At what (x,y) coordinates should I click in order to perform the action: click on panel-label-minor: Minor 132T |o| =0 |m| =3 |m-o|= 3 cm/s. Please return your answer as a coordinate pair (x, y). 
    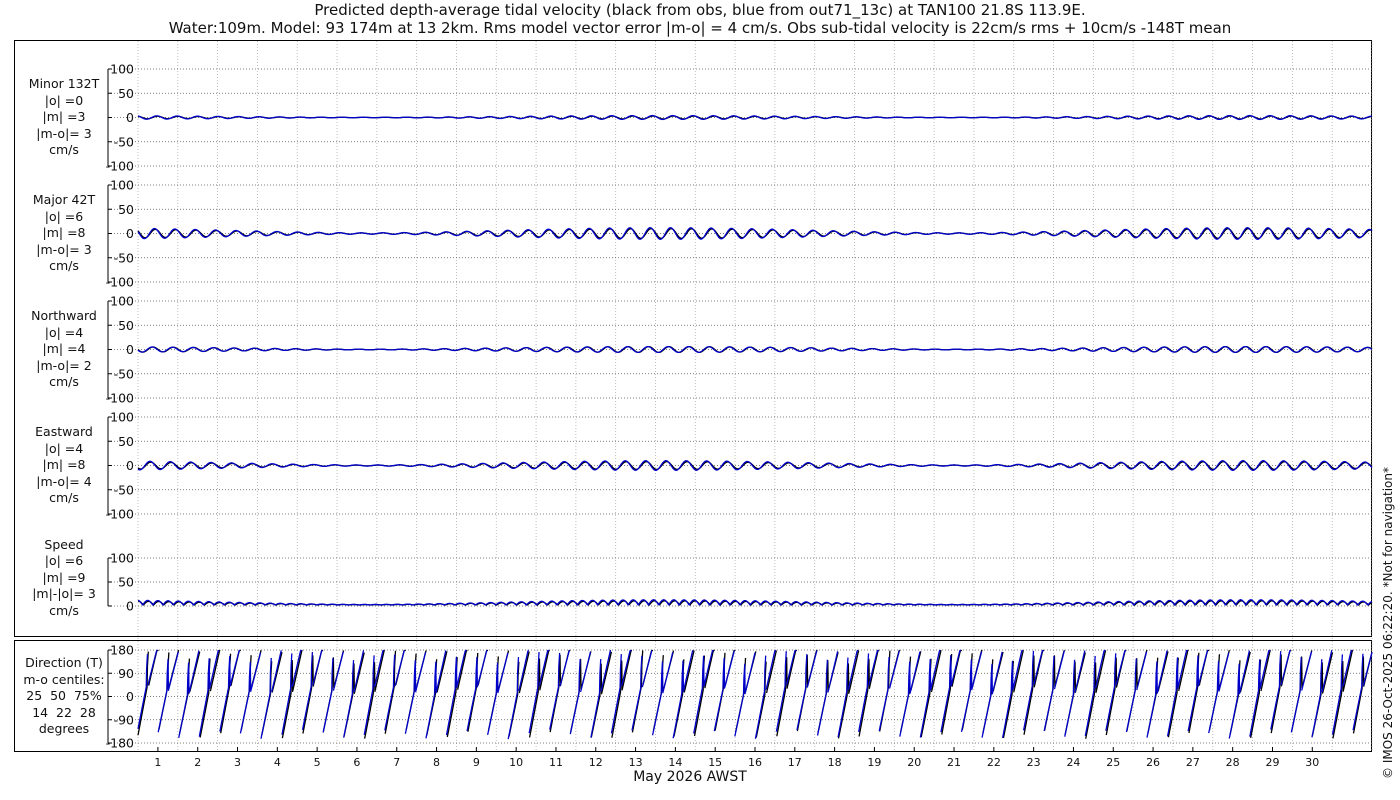
    Looking at the image, I should click on (64, 117).